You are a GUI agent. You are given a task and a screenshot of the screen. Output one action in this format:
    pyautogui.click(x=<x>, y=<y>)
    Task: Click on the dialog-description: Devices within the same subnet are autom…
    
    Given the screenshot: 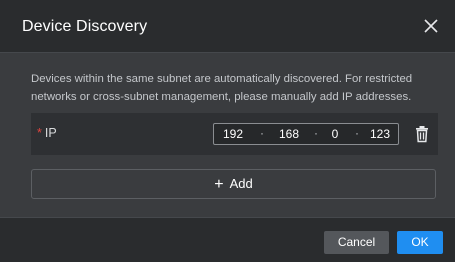 What is the action you would take?
    pyautogui.click(x=222, y=88)
    